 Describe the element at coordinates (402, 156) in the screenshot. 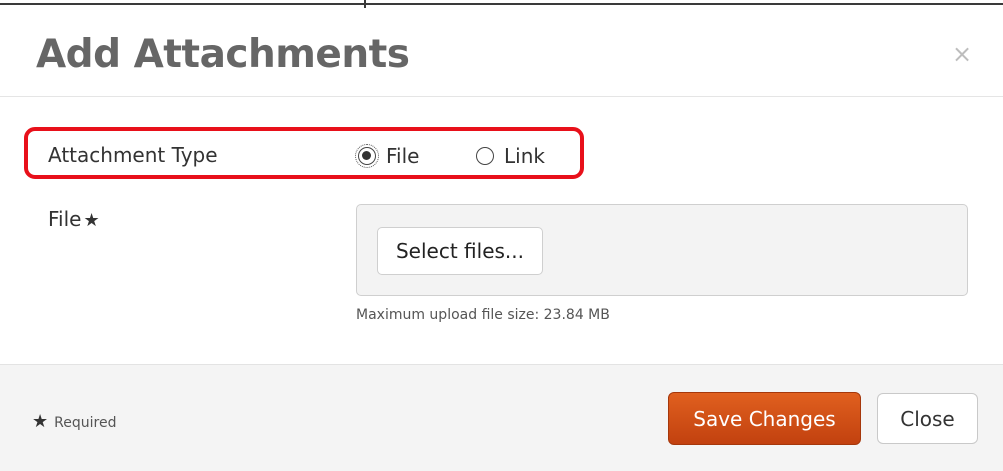

I see `radio-file-label: File` at that location.